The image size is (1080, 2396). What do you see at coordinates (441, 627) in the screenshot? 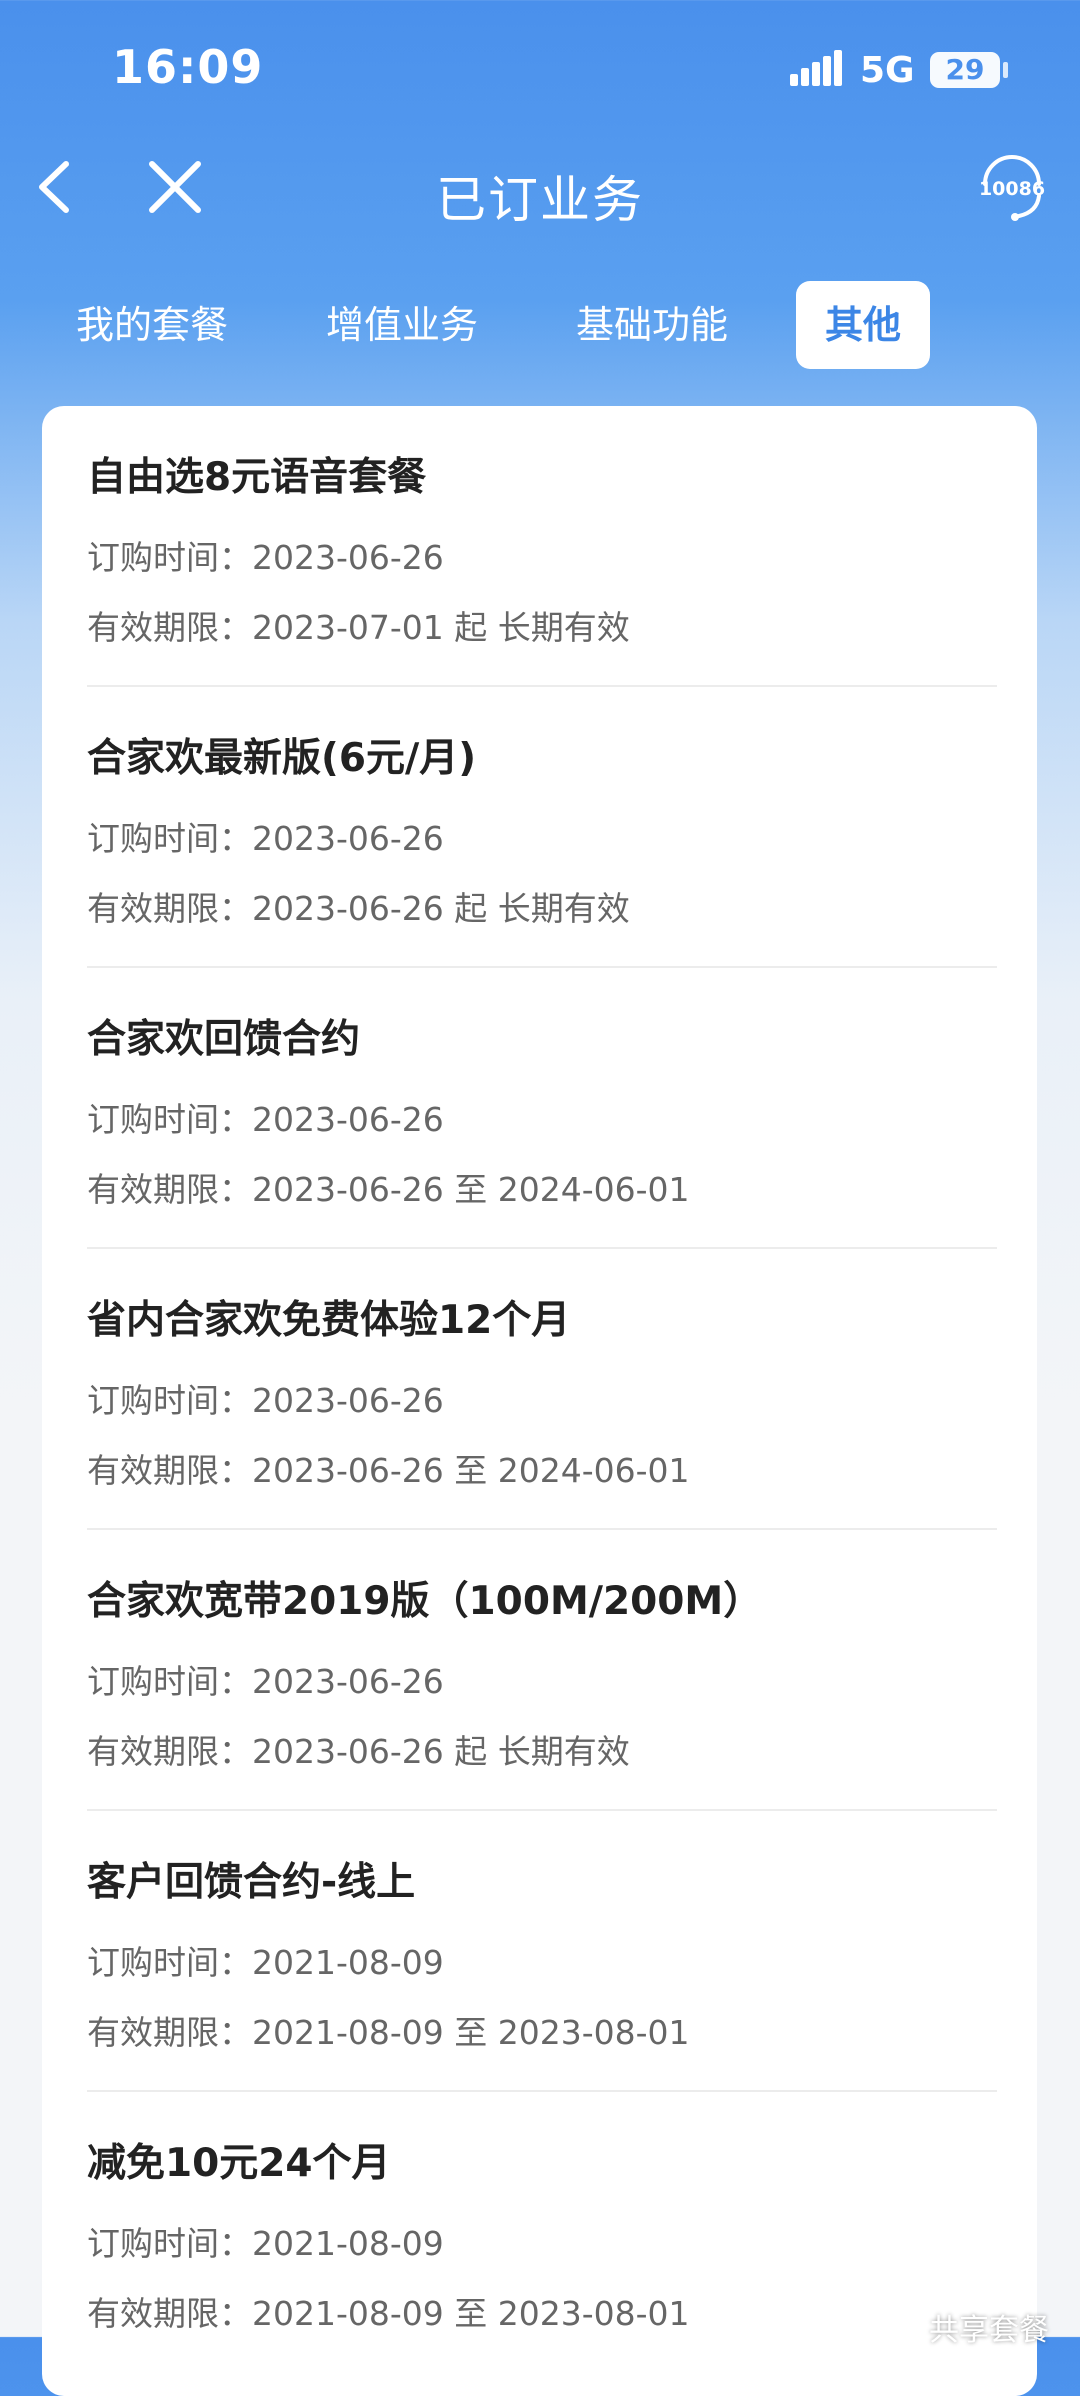
I see `validity-range: 2023-07-01 起 长期有效` at bounding box center [441, 627].